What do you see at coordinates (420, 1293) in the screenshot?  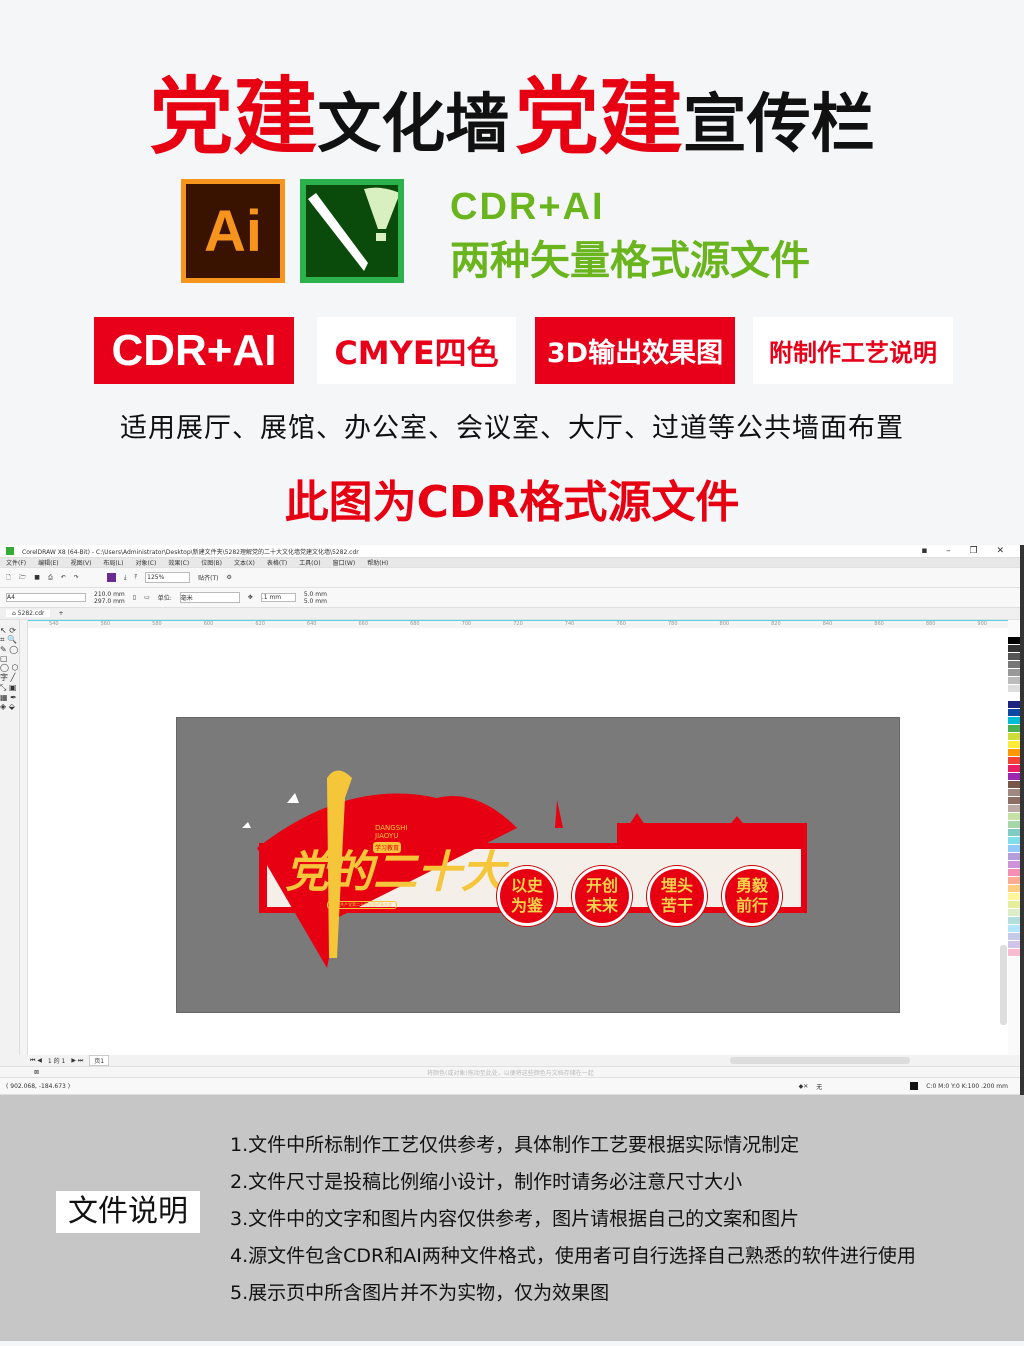 I see `file-note-item: 5.展示页中所含图片并不为实物，仅为效果图` at bounding box center [420, 1293].